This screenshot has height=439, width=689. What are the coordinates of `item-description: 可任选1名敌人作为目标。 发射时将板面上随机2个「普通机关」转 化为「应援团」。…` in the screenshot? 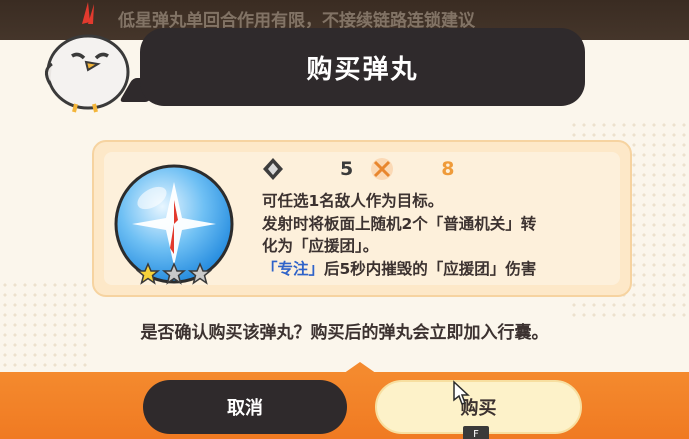 It's located at (434, 235).